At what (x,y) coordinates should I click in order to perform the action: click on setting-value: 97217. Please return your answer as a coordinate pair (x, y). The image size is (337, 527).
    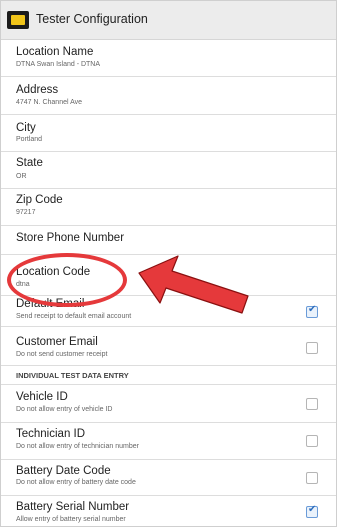
    Looking at the image, I should click on (26, 212).